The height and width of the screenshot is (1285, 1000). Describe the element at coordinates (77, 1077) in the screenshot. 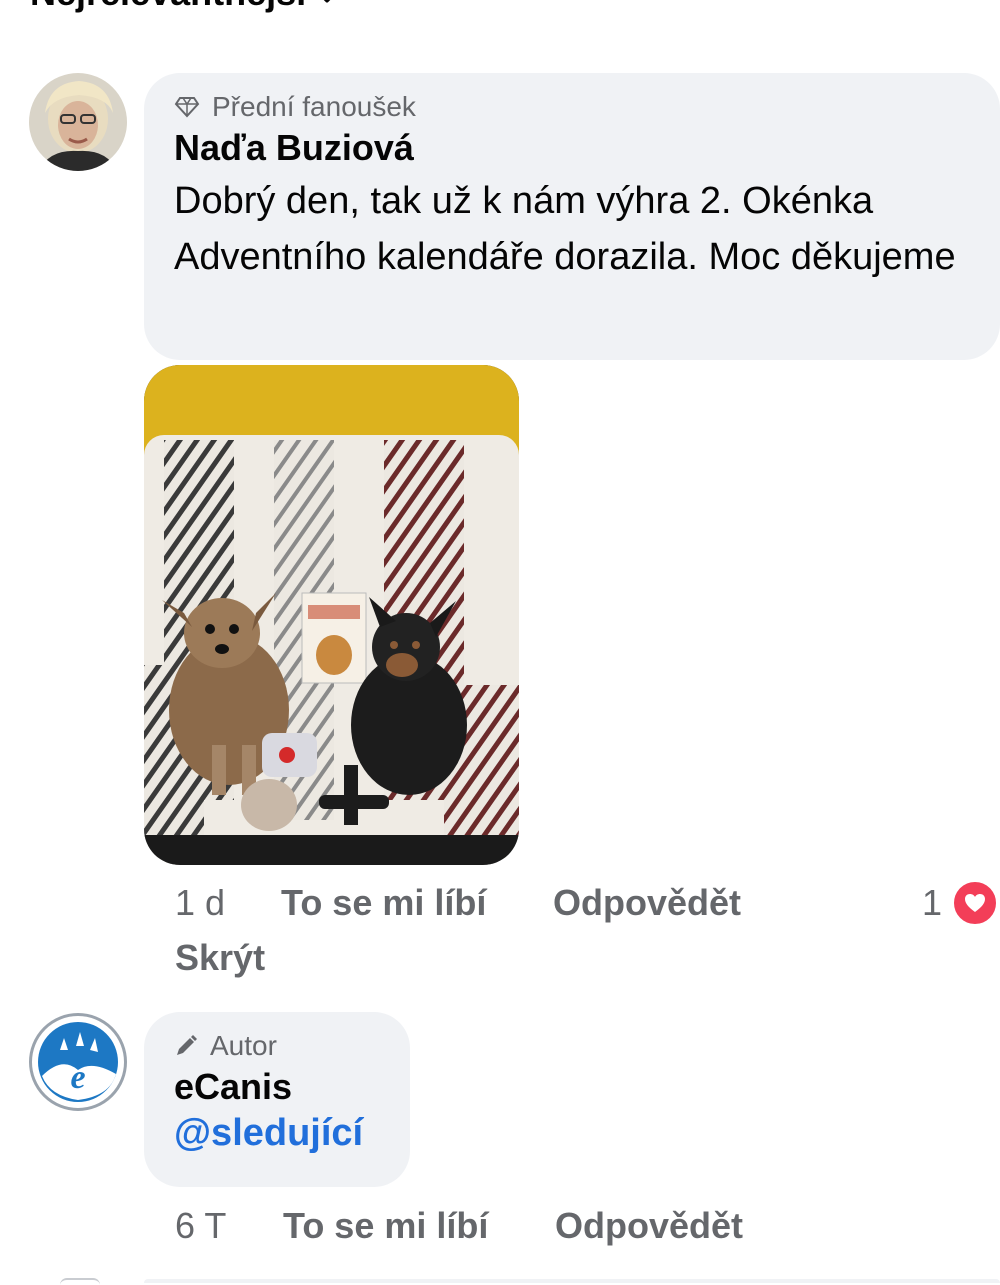

I see `svg-text: e` at that location.